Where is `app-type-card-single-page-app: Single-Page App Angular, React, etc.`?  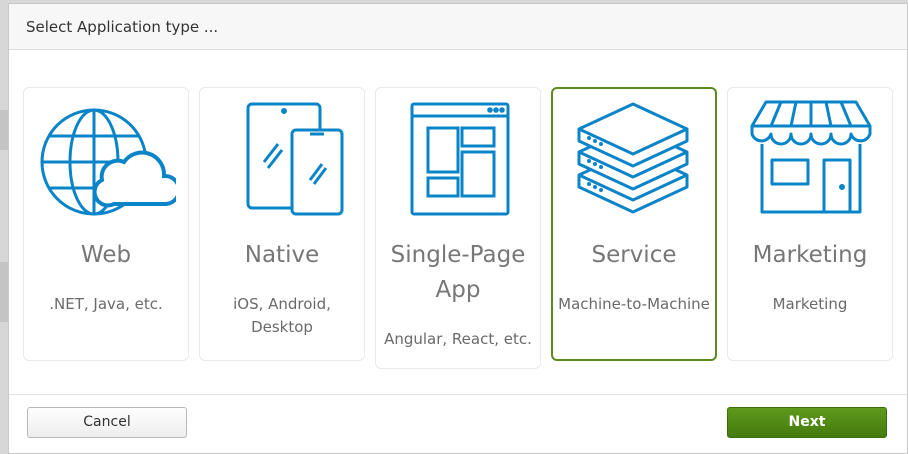 app-type-card-single-page-app: Single-Page App Angular, React, etc. is located at coordinates (458, 228).